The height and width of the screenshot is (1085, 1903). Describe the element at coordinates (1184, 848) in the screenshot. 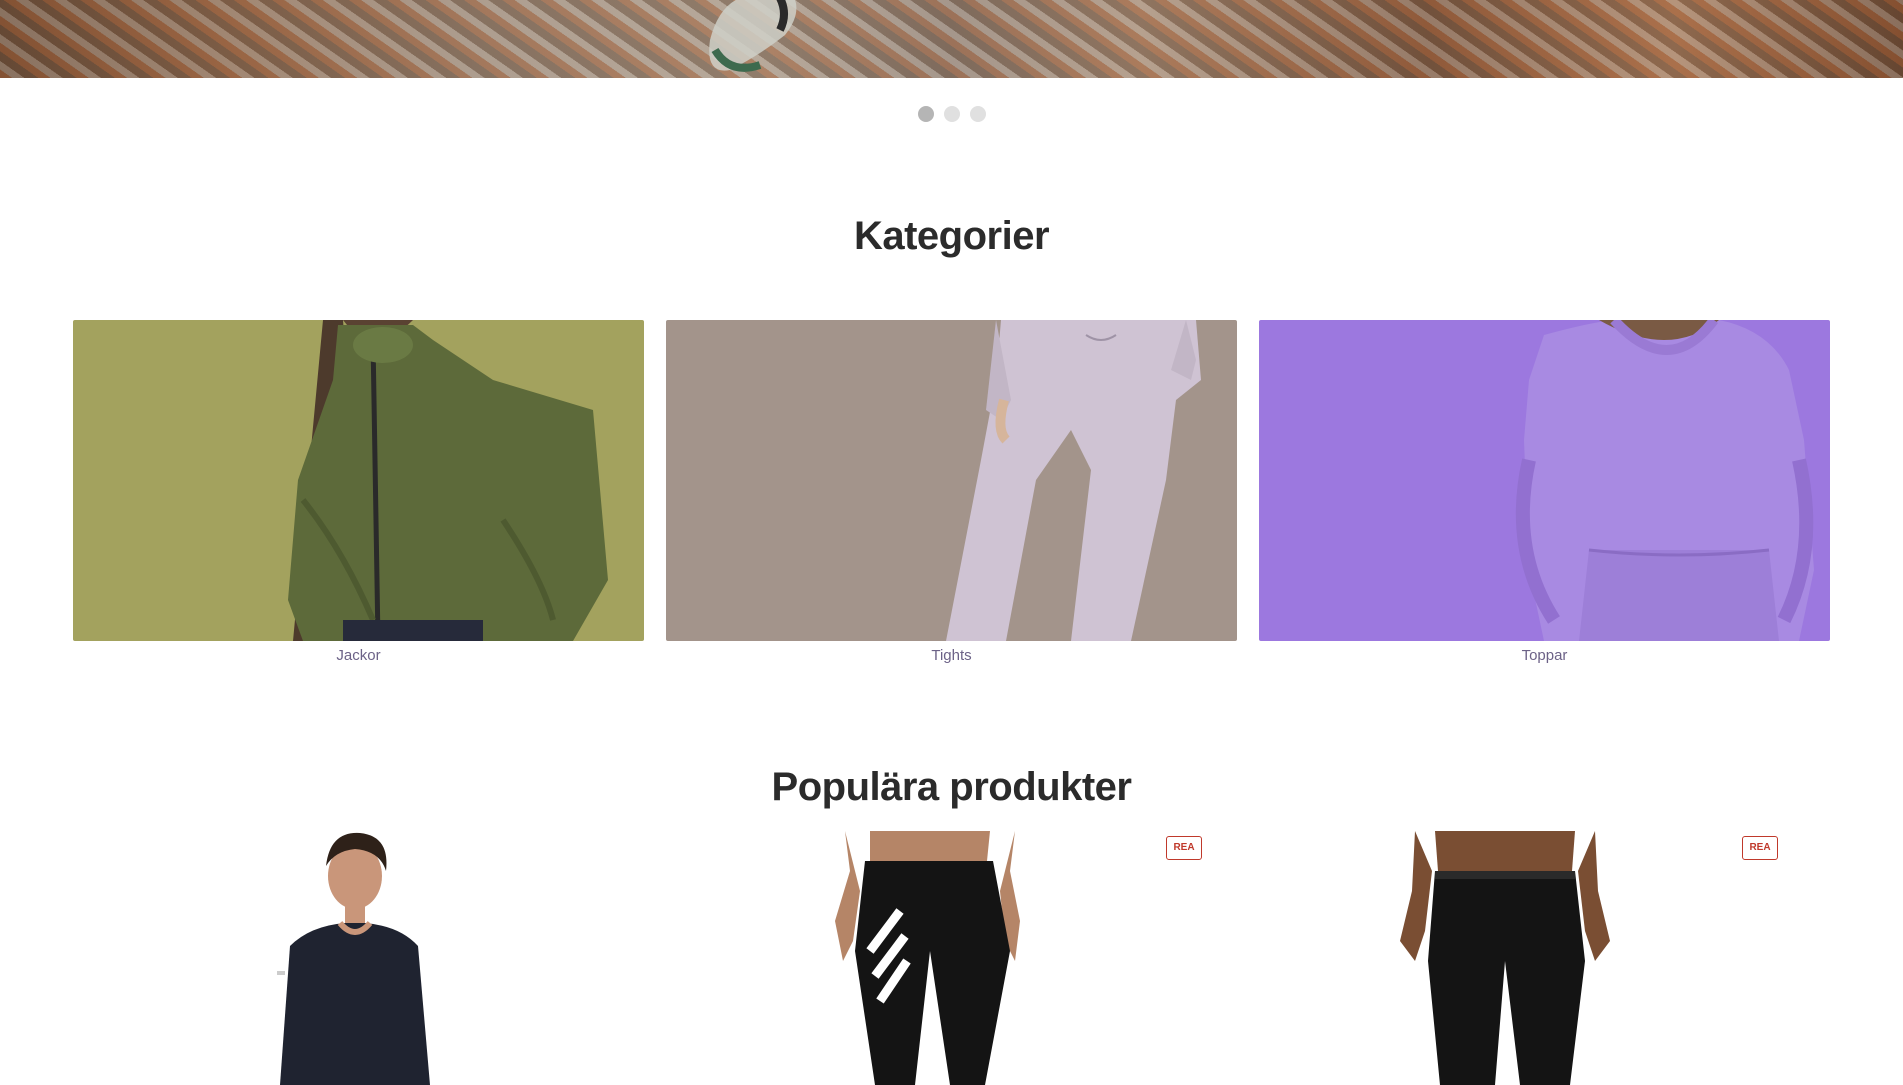

I see `sale-badge-product-2: REA` at that location.